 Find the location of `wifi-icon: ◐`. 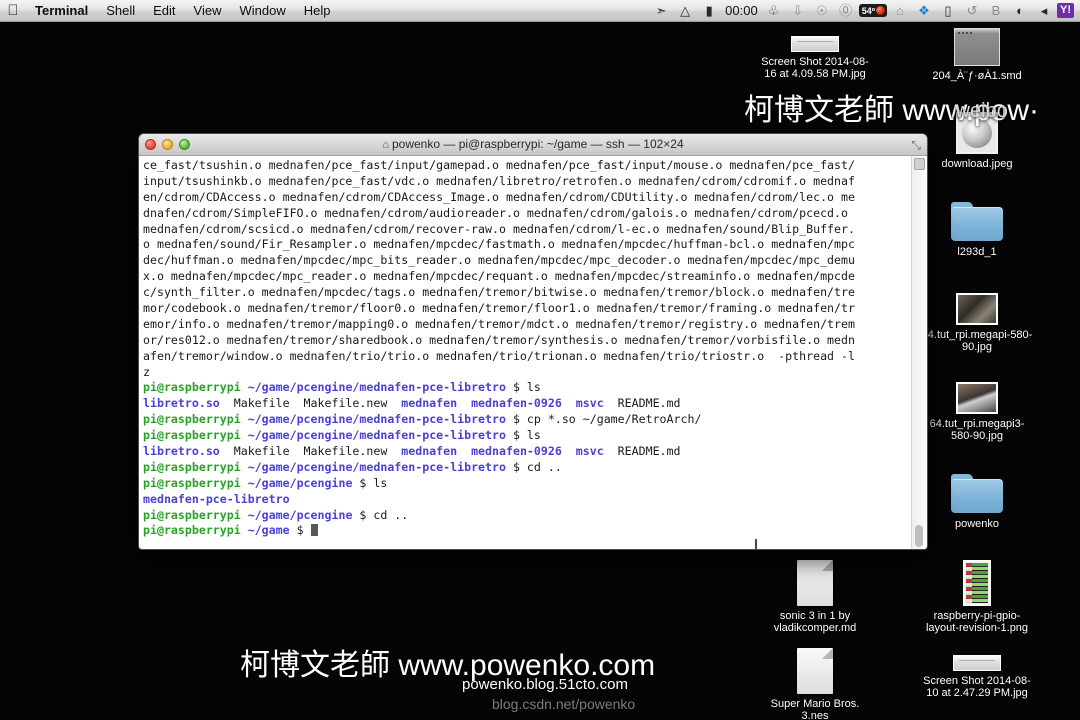

wifi-icon: ◐ is located at coordinates (1020, 11).